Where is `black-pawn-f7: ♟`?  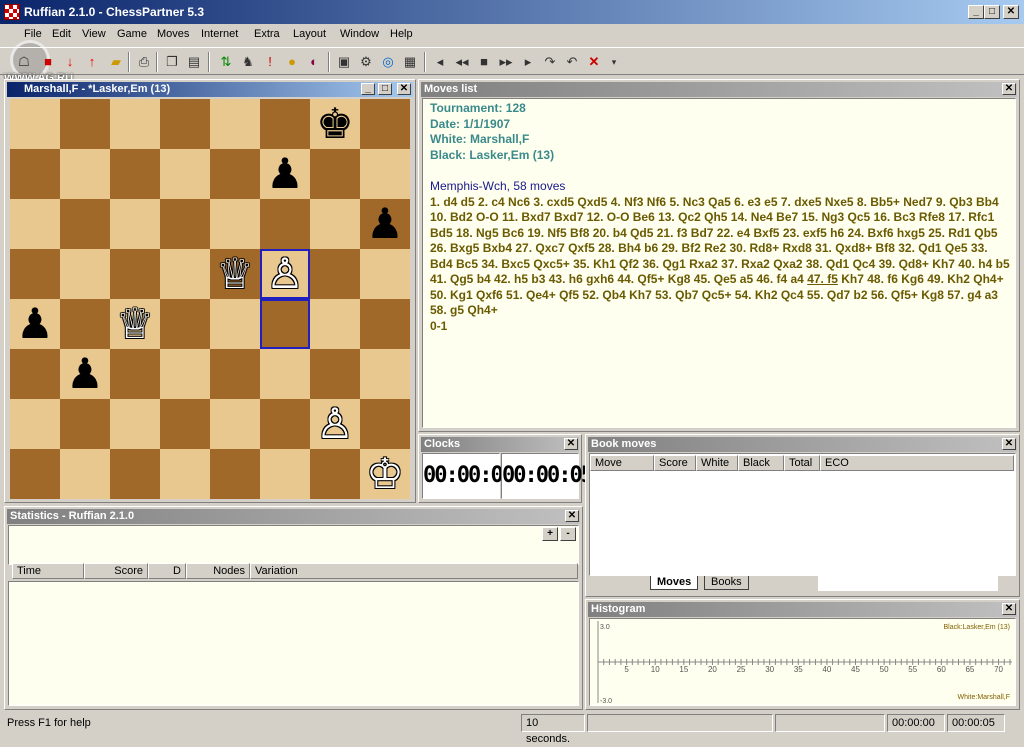 black-pawn-f7: ♟ is located at coordinates (285, 174).